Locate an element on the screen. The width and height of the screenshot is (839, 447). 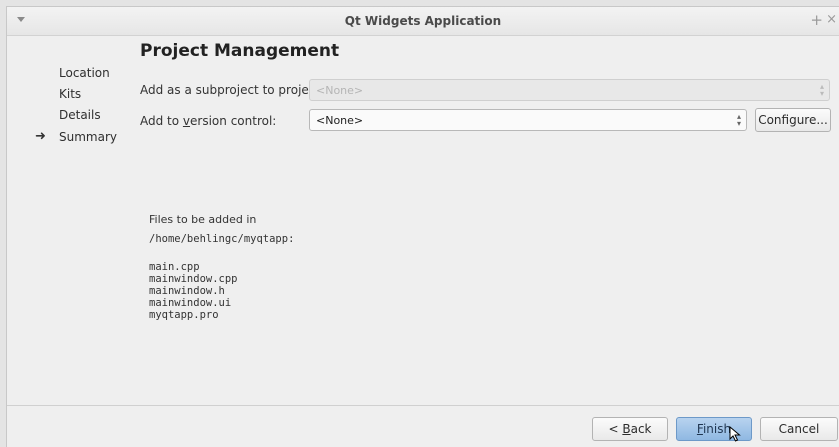
current-step-arrow-icon: ➜ is located at coordinates (40, 136).